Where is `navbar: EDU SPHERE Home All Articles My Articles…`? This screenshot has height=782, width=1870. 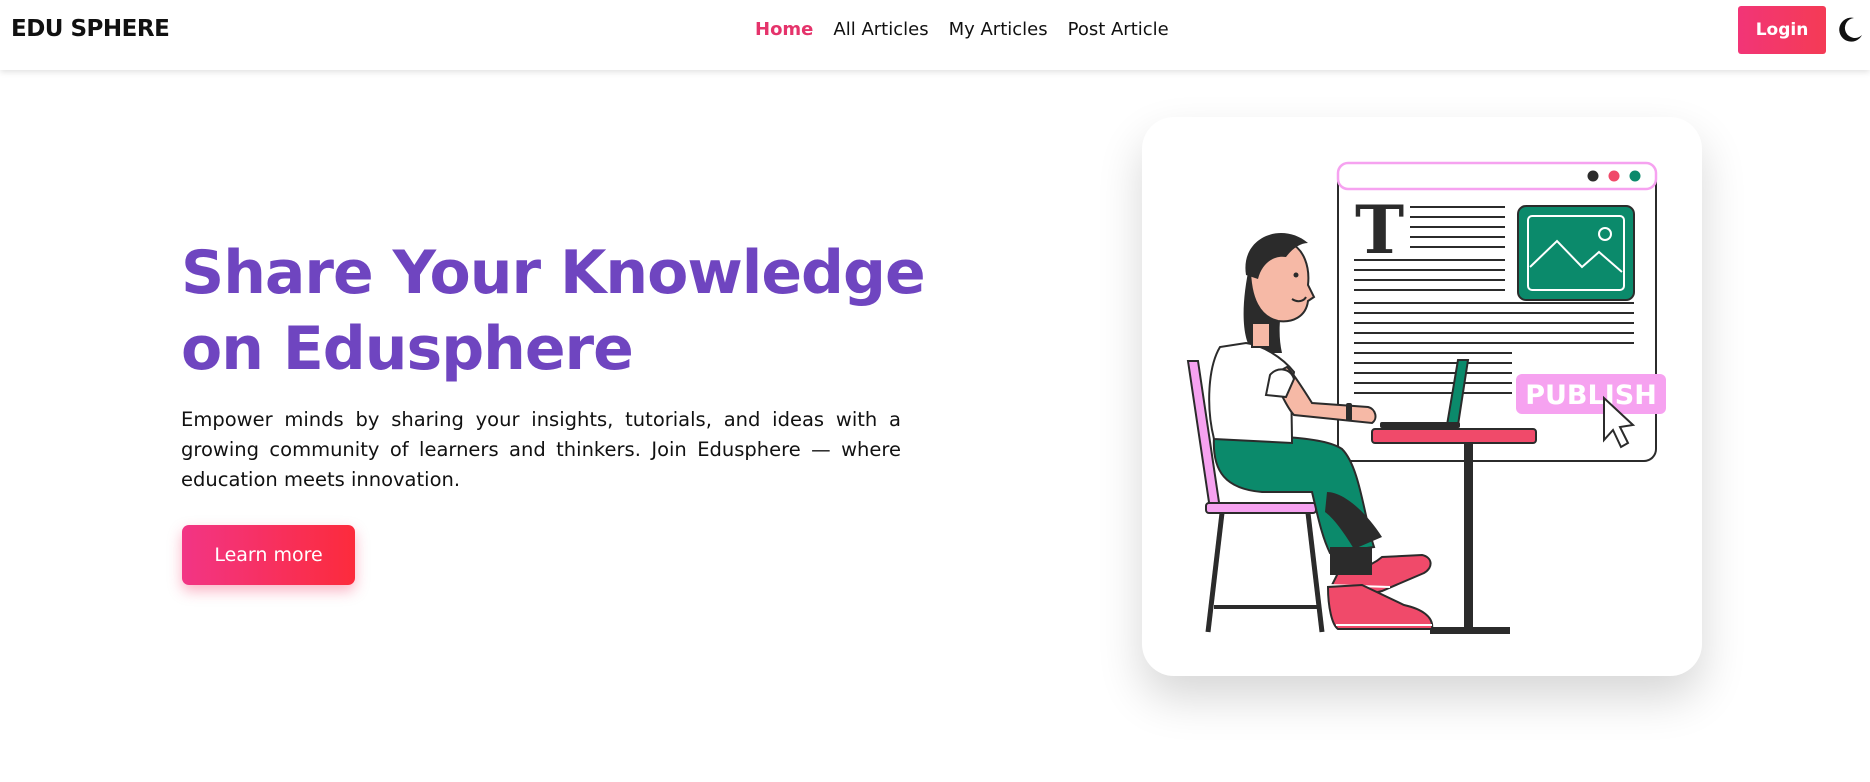 navbar: EDU SPHERE Home All Articles My Articles… is located at coordinates (935, 35).